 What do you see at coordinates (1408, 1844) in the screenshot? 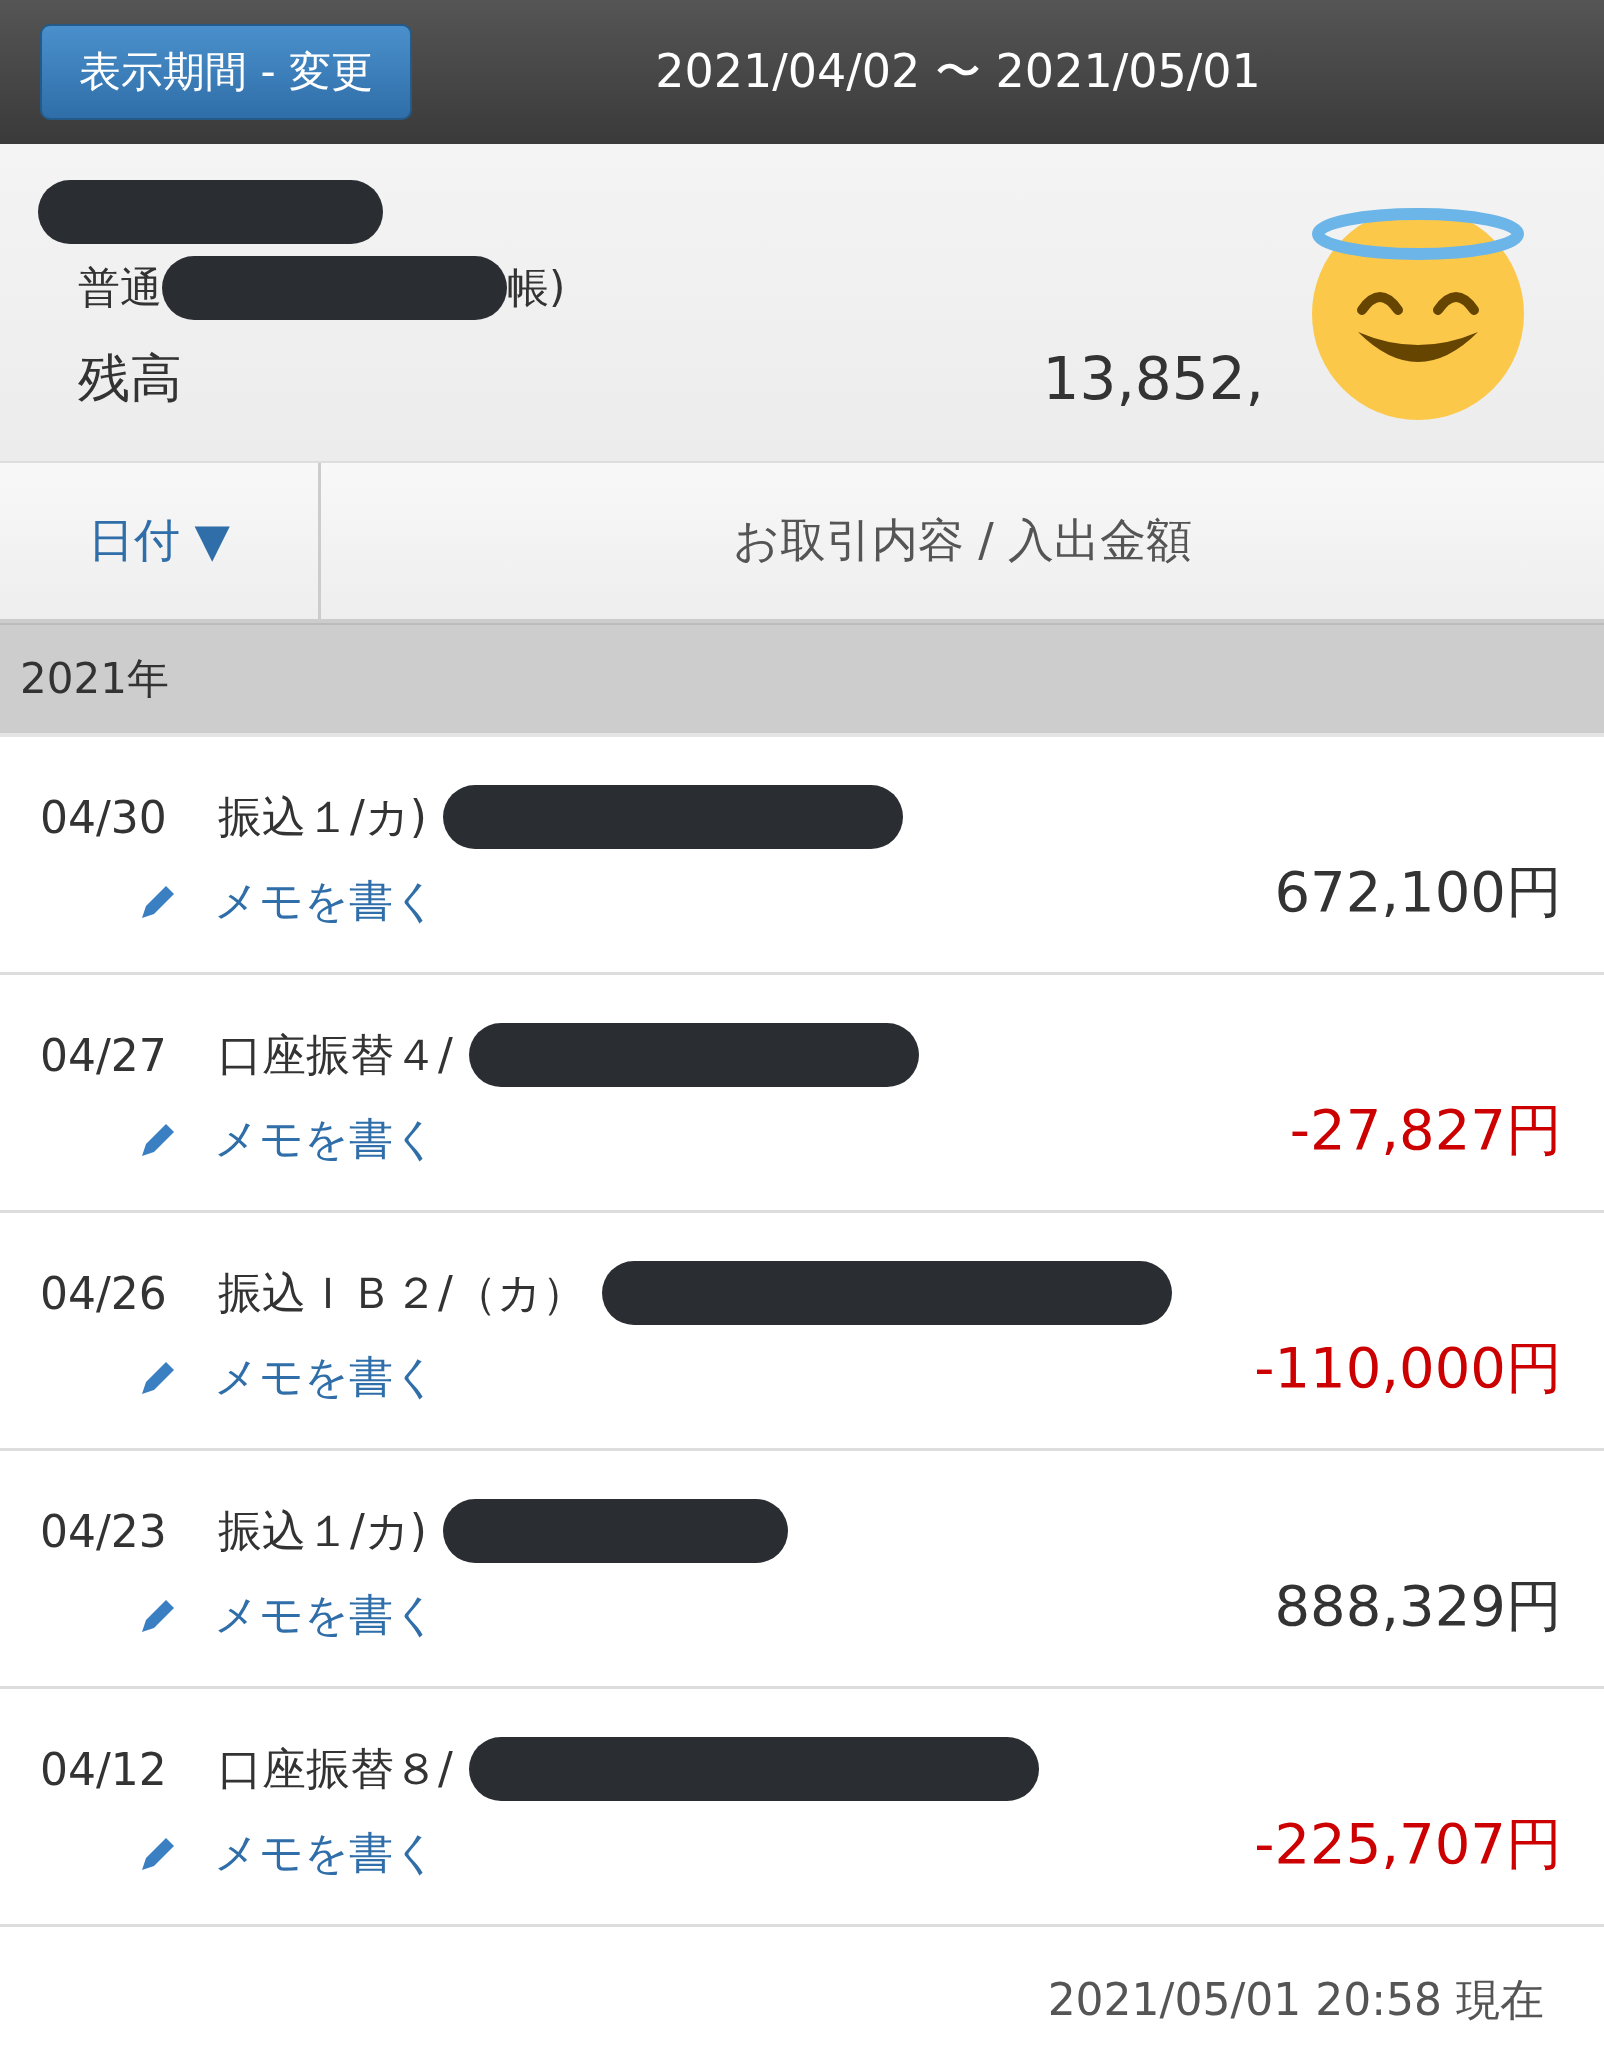
I see `transaction-amount: -225,707円` at bounding box center [1408, 1844].